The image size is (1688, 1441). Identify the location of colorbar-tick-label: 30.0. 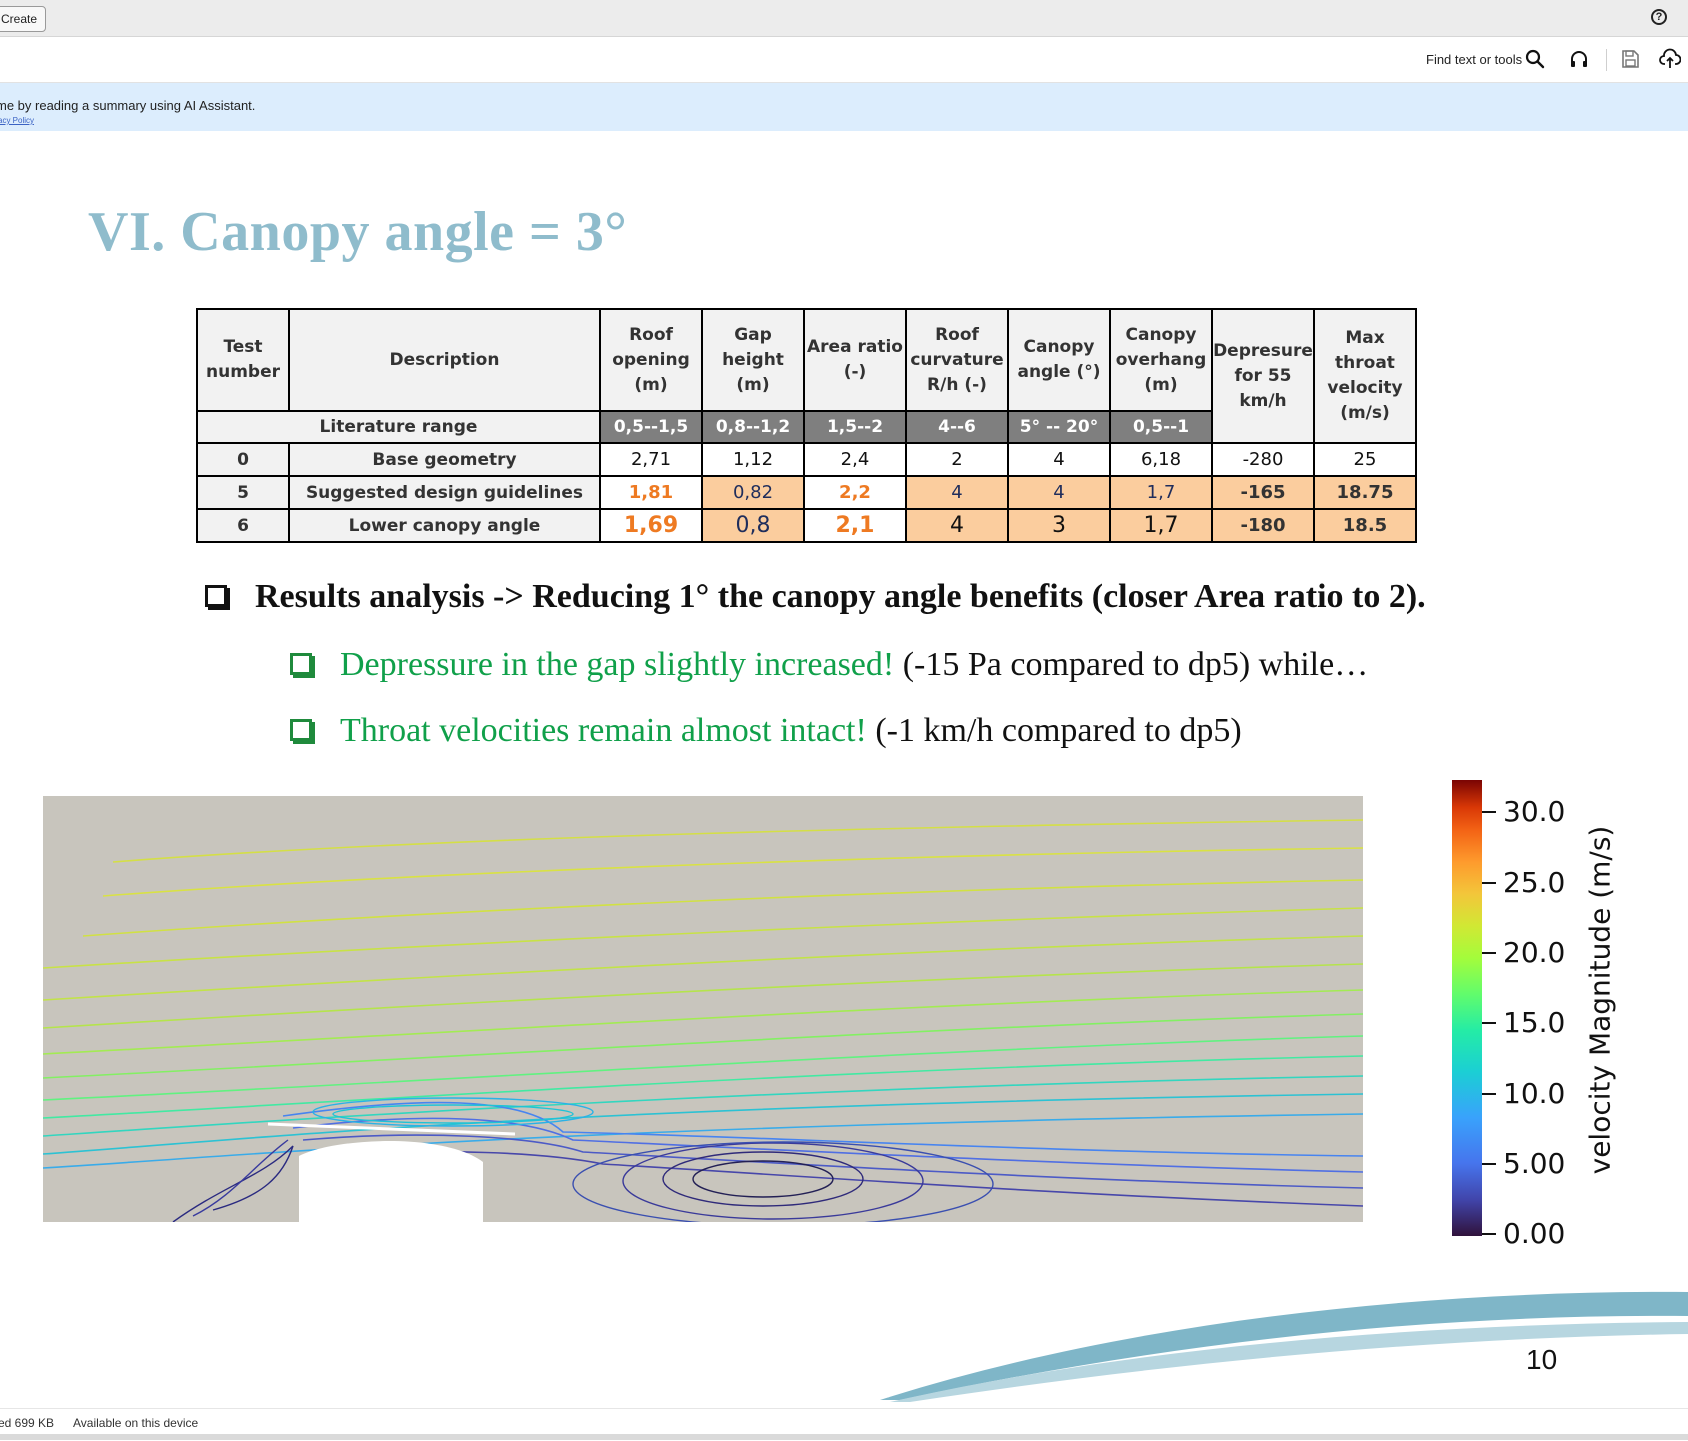
(1534, 811).